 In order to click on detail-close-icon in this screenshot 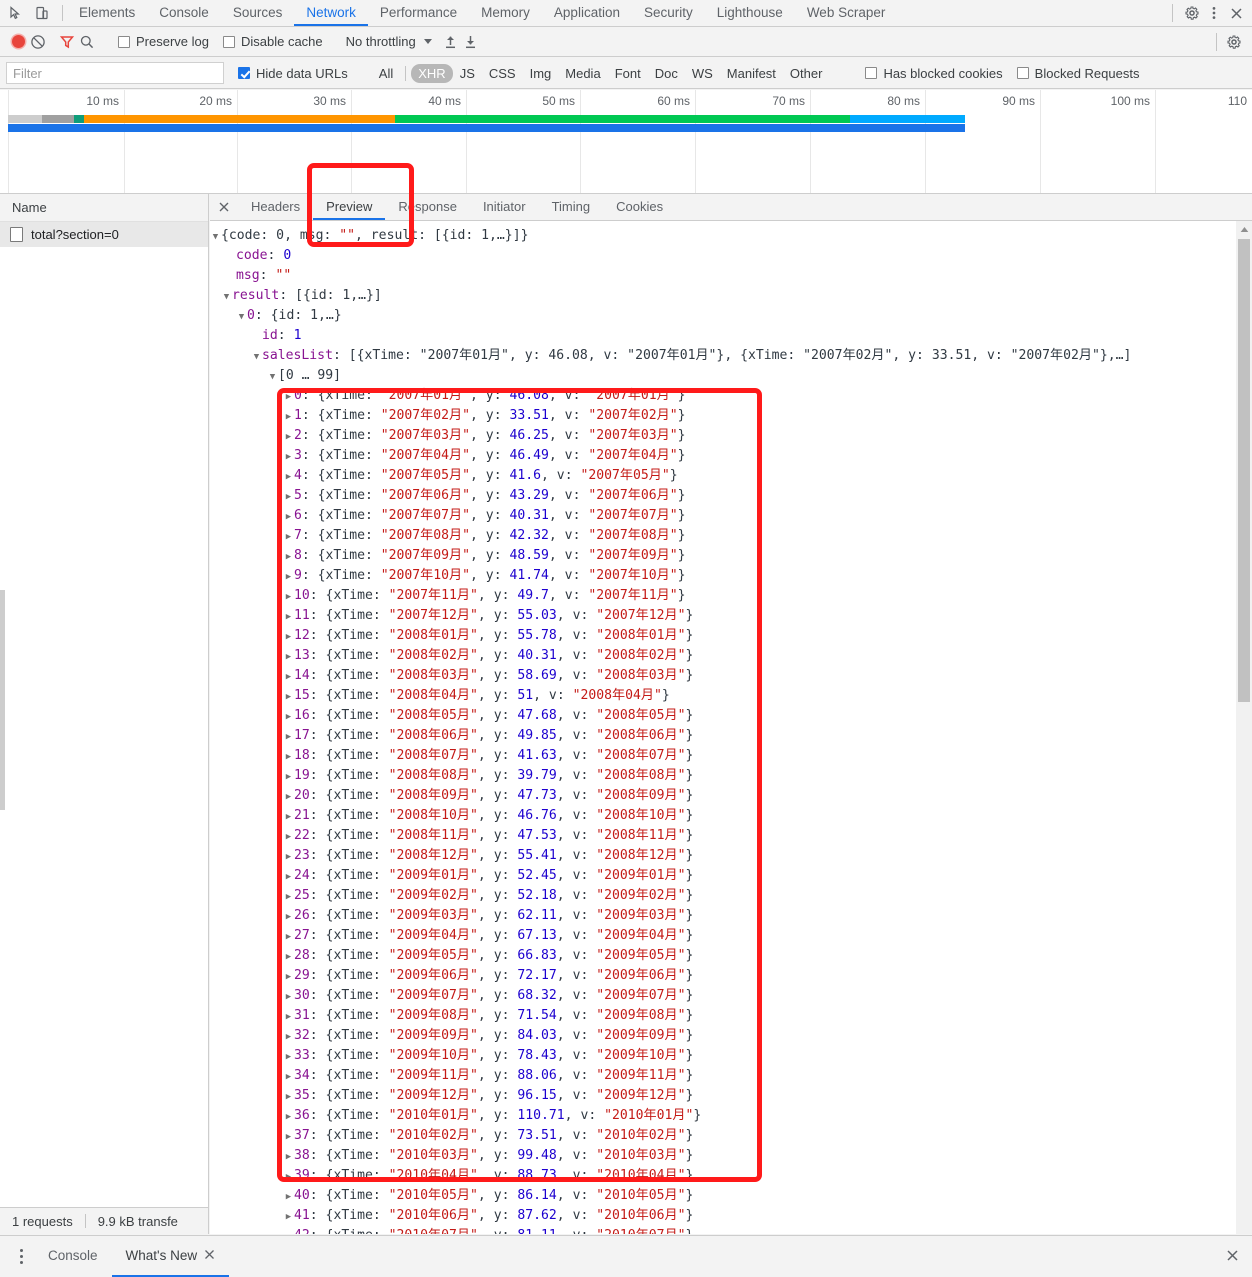, I will do `click(224, 207)`.